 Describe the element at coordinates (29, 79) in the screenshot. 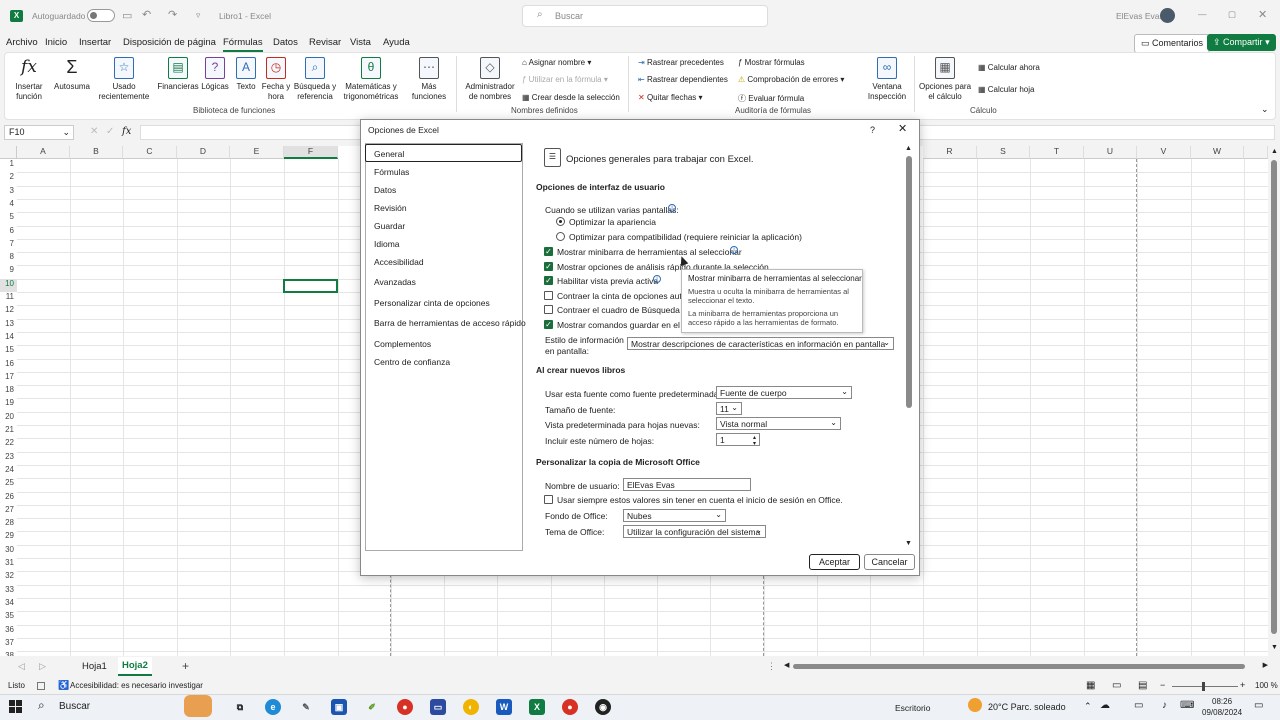

I see `insert-function-button: fx Insertar función` at that location.